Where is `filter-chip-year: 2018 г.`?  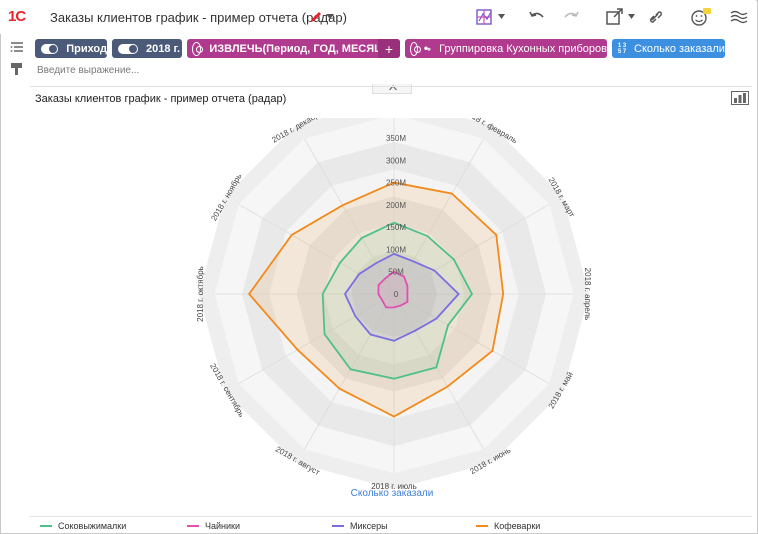 filter-chip-year: 2018 г. is located at coordinates (147, 48).